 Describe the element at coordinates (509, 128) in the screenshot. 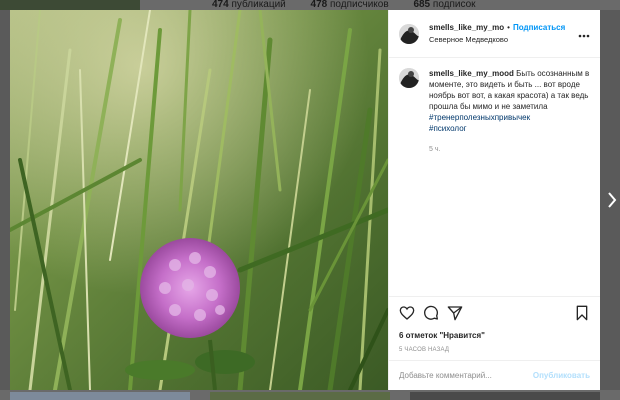

I see `hashtag-link: #психолог` at that location.